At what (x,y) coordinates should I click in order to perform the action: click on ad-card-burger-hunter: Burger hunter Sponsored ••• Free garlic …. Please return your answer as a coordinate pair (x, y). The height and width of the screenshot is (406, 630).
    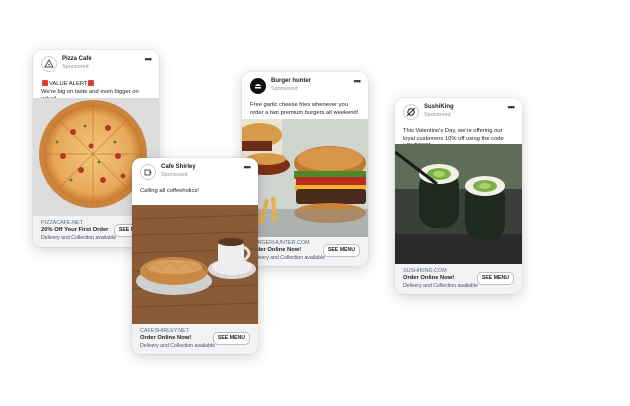
    Looking at the image, I should click on (305, 169).